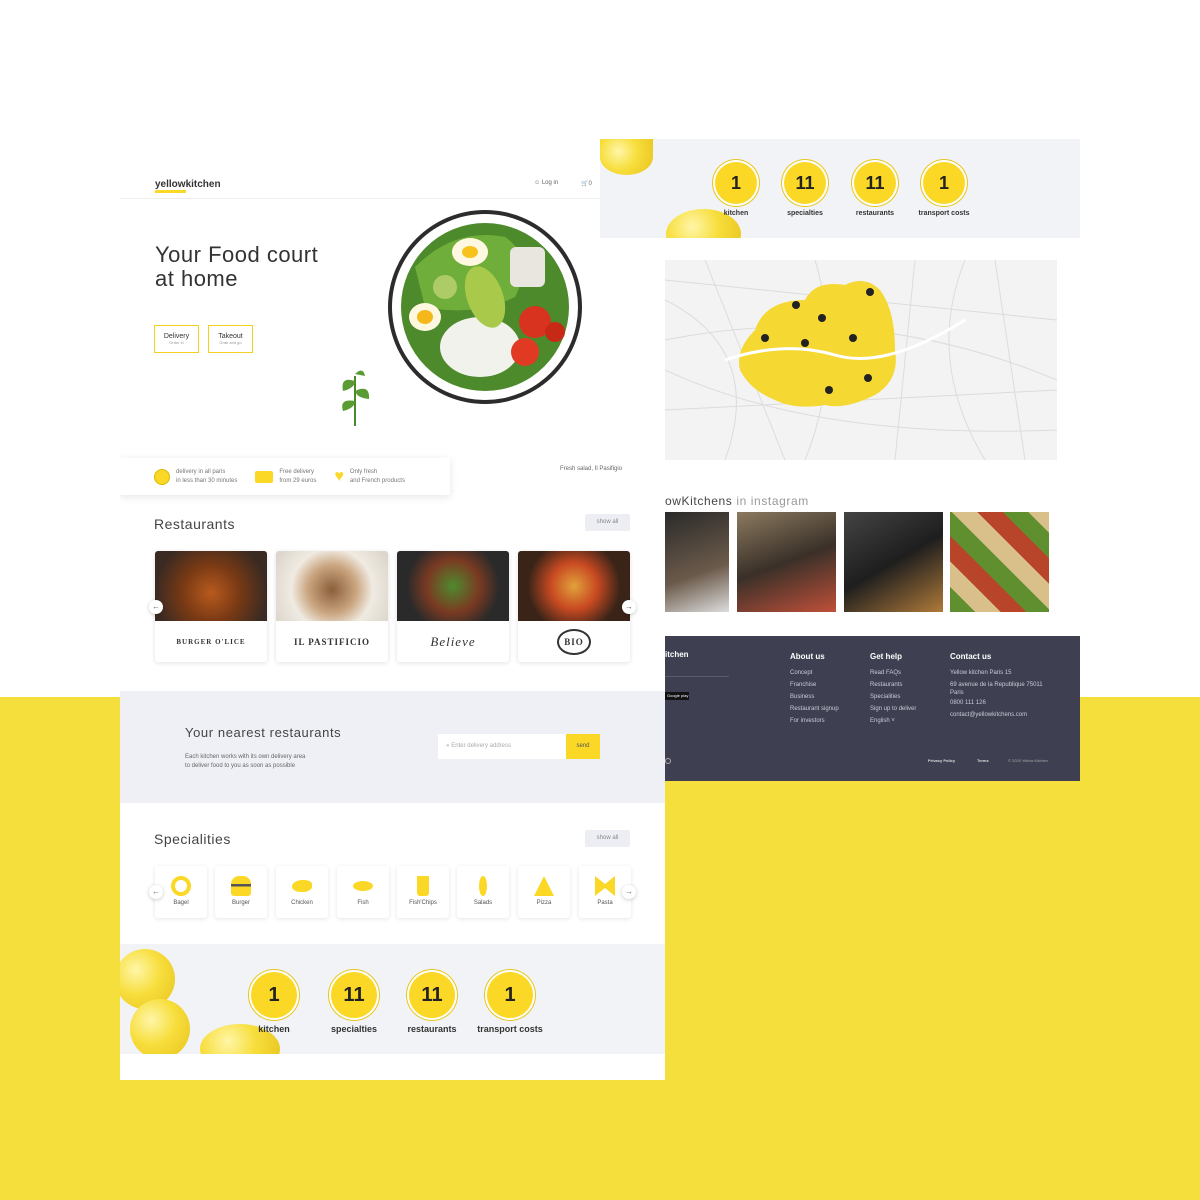 This screenshot has width=1200, height=1200. What do you see at coordinates (736, 189) in the screenshot?
I see `stat-kitchen-right: 1 kitchen` at bounding box center [736, 189].